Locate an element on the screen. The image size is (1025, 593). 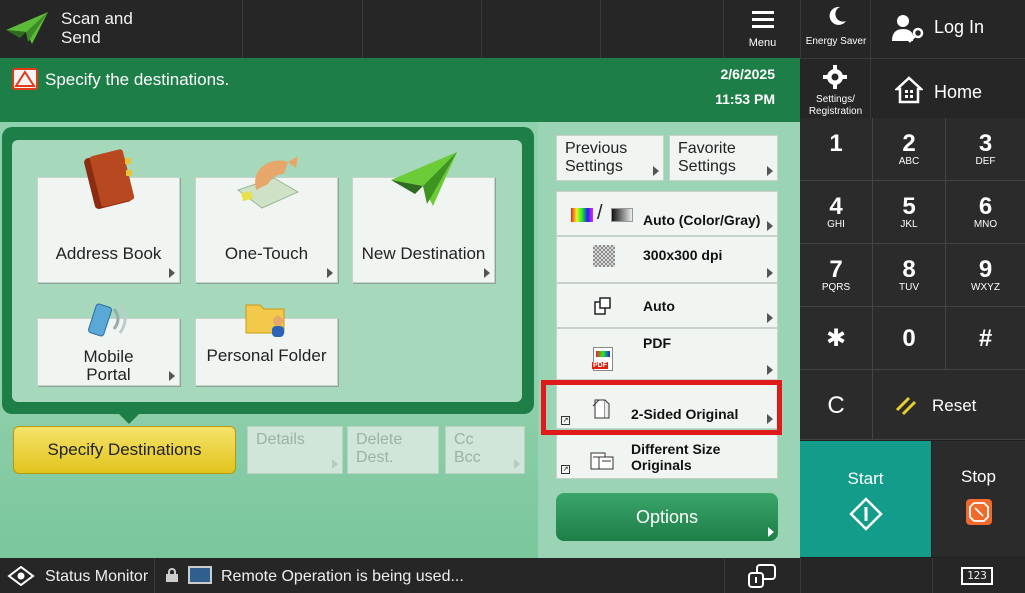
key-6-letters: MNO is located at coordinates (985, 224).